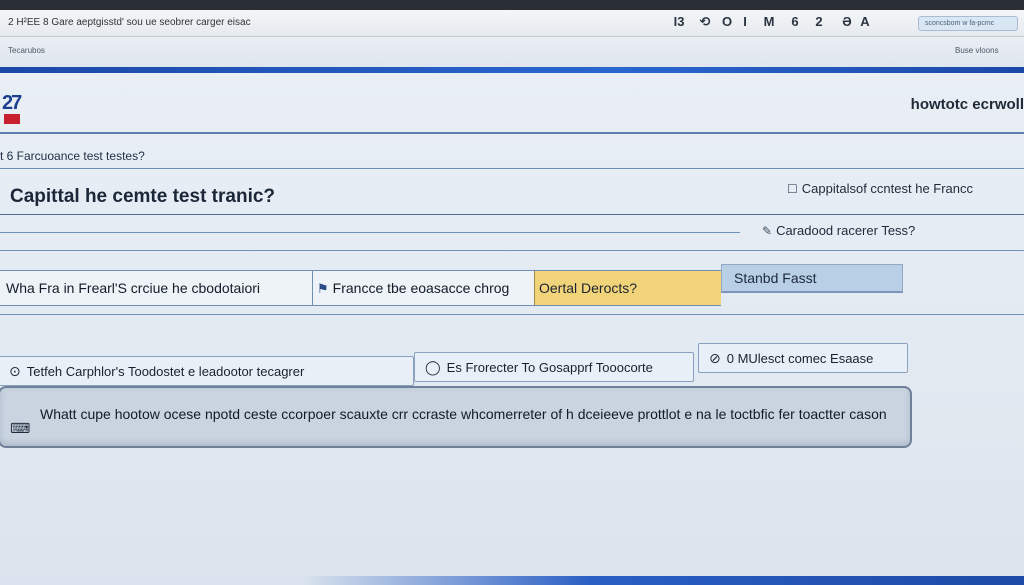  Describe the element at coordinates (627, 288) in the screenshot. I see `field-highlighted: Oertal Derocts?` at that location.